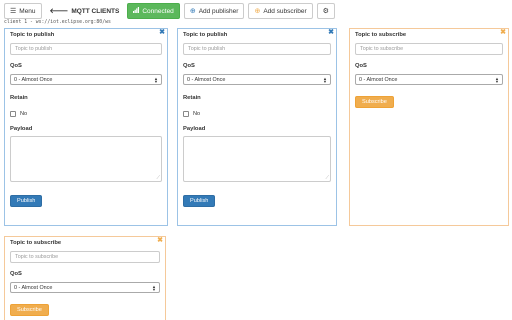  I want to click on gear-icon: ⚙, so click(325, 11).